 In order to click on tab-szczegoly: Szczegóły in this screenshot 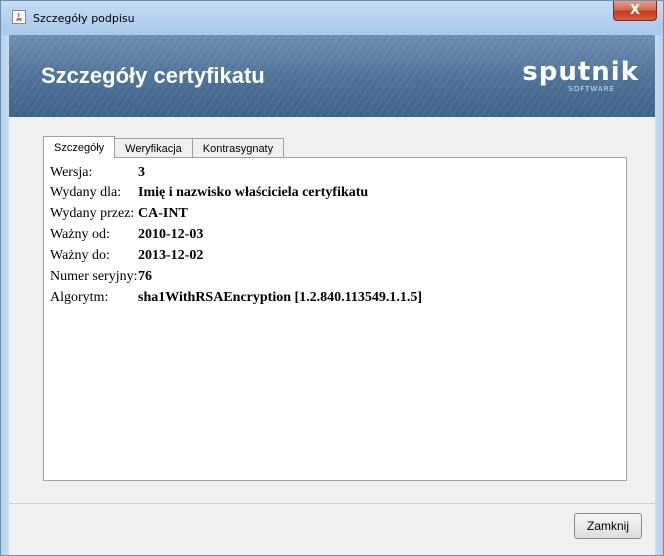, I will do `click(79, 147)`.